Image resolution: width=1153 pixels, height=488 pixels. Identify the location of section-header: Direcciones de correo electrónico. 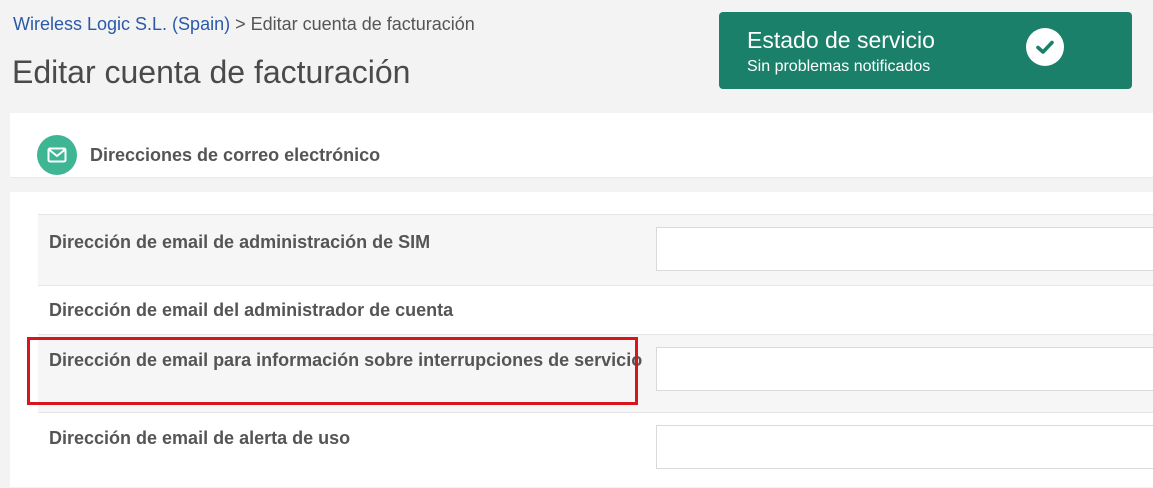
(581, 145).